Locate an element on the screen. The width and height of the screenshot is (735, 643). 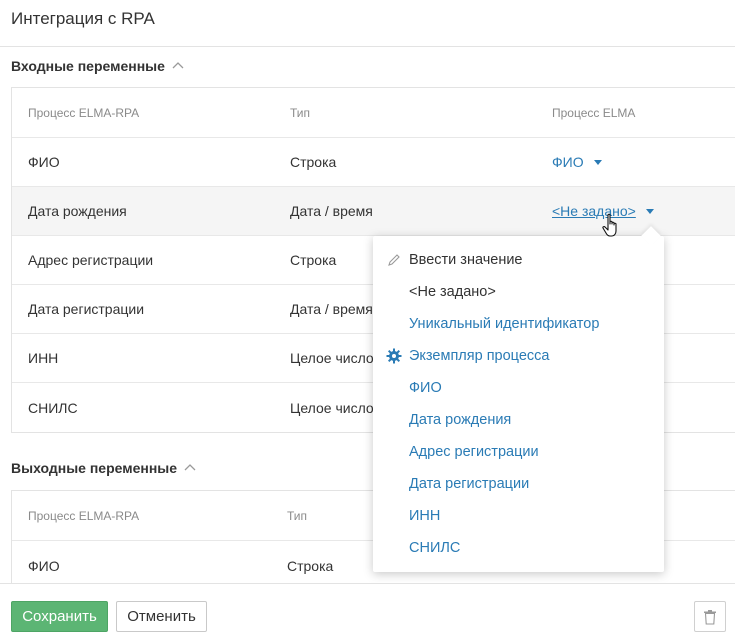
rpa-variable-name: Дата регистрации is located at coordinates (86, 309).